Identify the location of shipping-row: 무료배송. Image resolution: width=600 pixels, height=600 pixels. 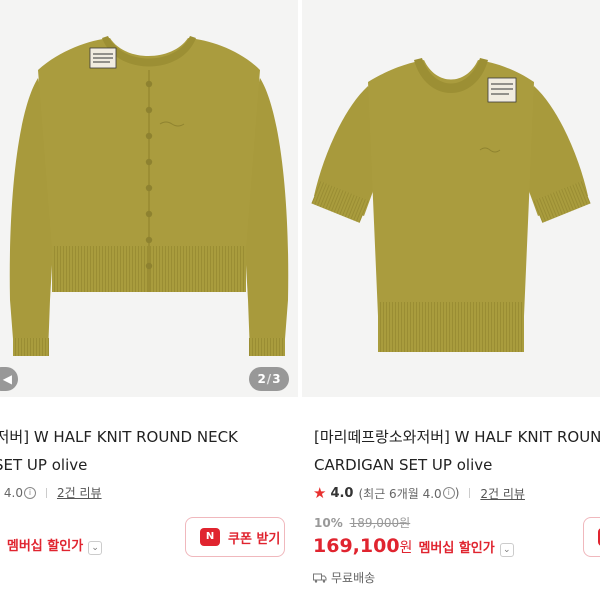
(344, 577).